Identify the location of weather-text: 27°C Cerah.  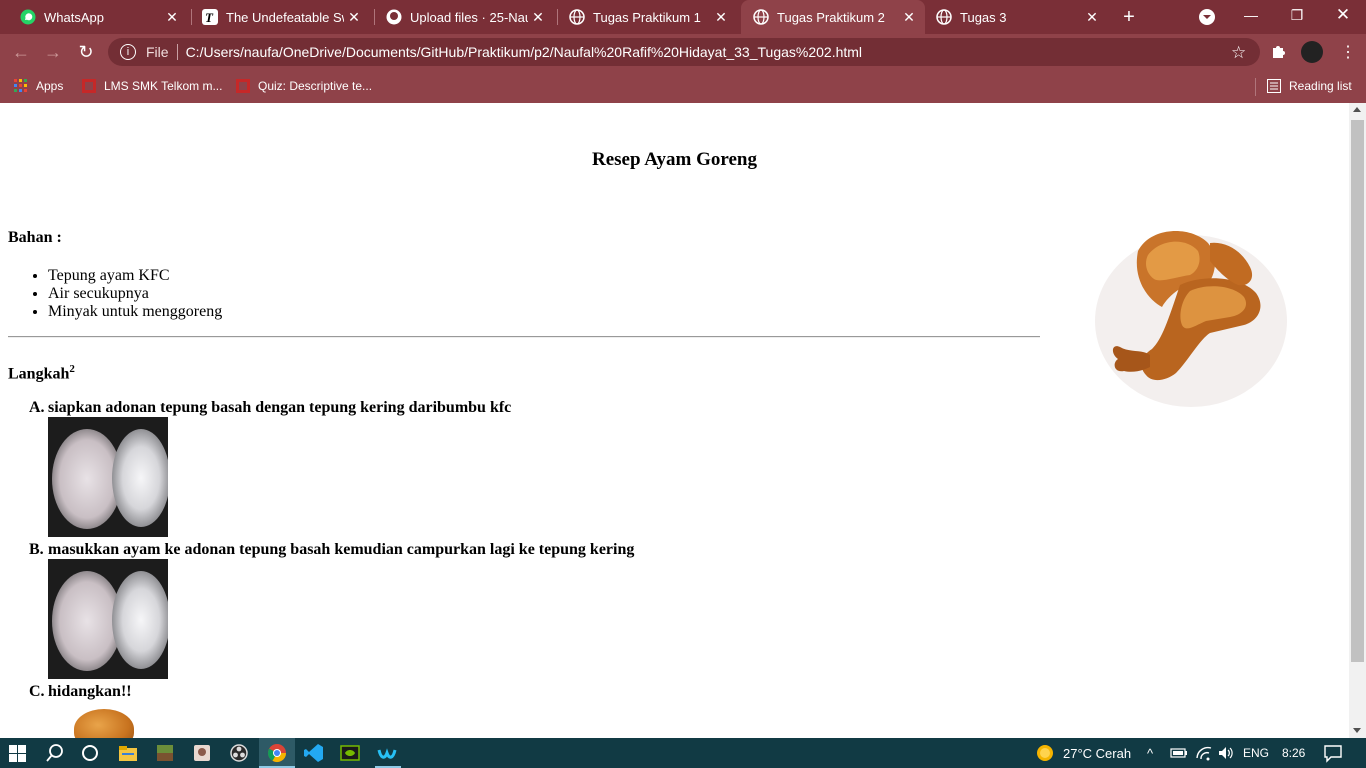
(1097, 753).